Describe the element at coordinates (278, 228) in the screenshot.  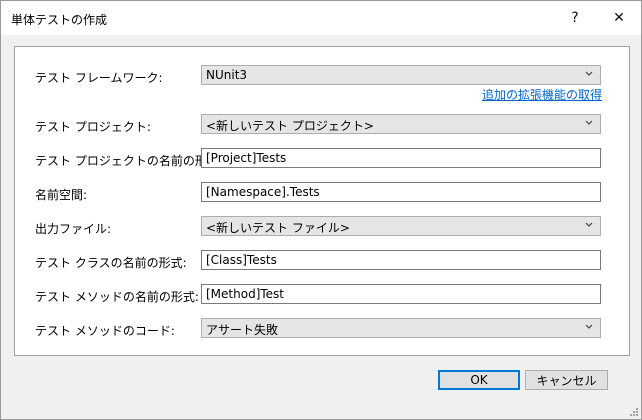
I see `output-file-value: <新しいテスト ファイル>` at that location.